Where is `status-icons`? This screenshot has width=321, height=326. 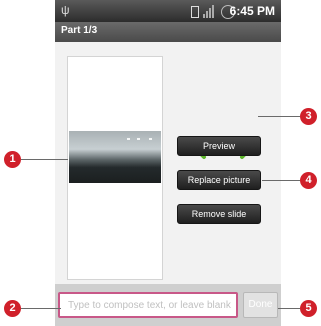 status-icons is located at coordinates (213, 11).